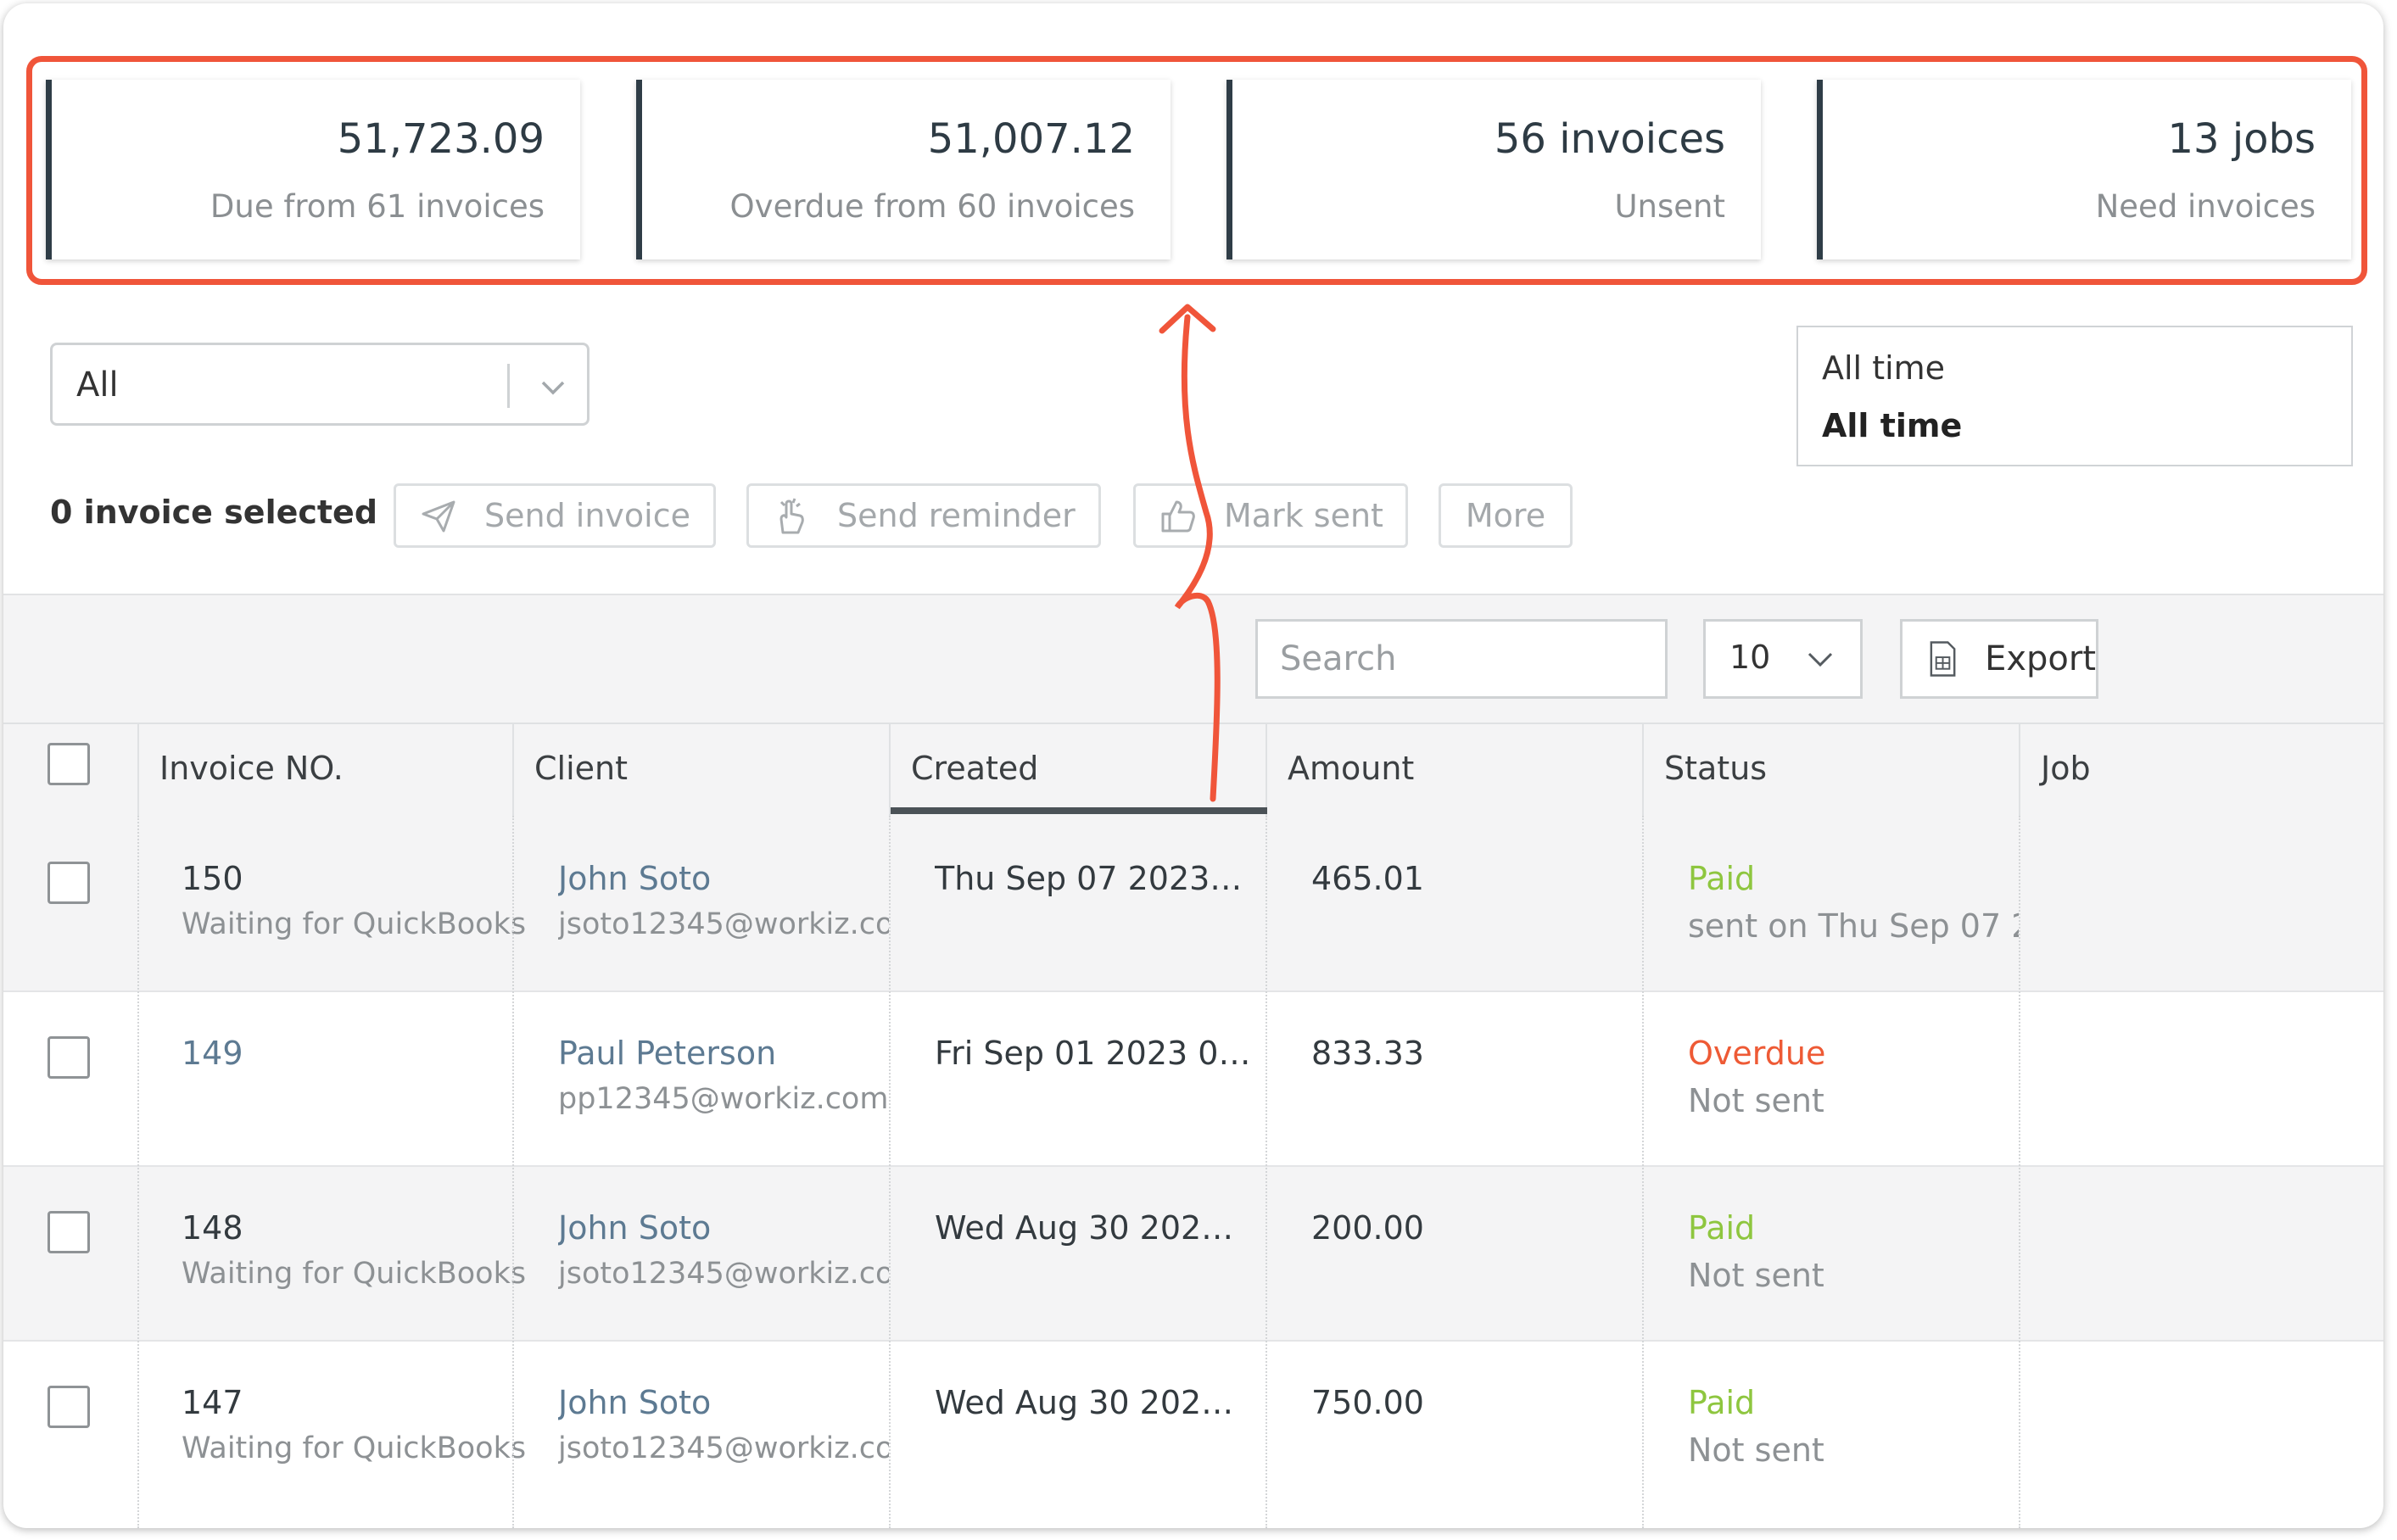 The image size is (2397, 1540). Describe the element at coordinates (1367, 1053) in the screenshot. I see `amount: 833.33` at that location.